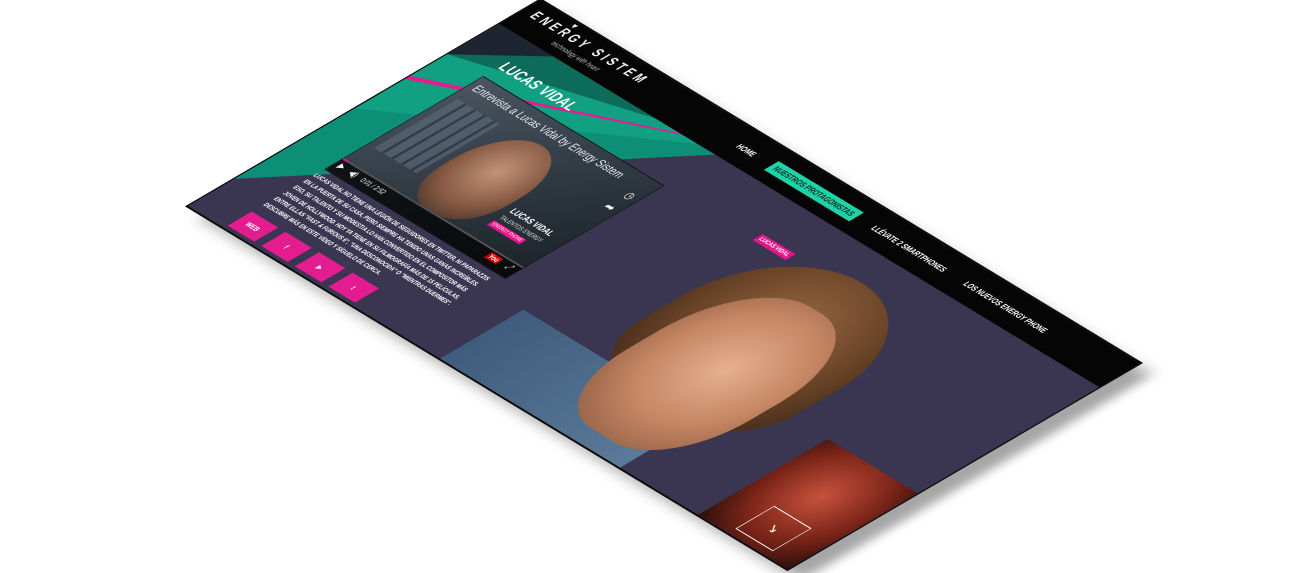 The image size is (1299, 573). What do you see at coordinates (509, 267) in the screenshot?
I see `fullscreen-icon: ⤢` at bounding box center [509, 267].